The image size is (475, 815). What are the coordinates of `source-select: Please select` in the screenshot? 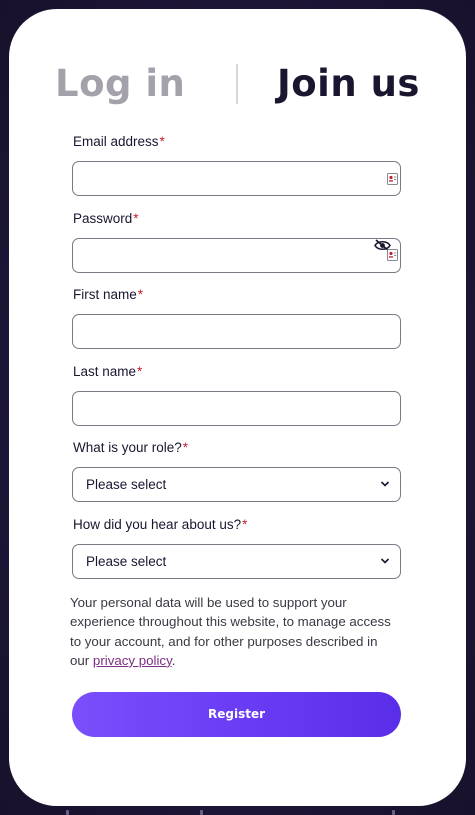 It's located at (236, 561).